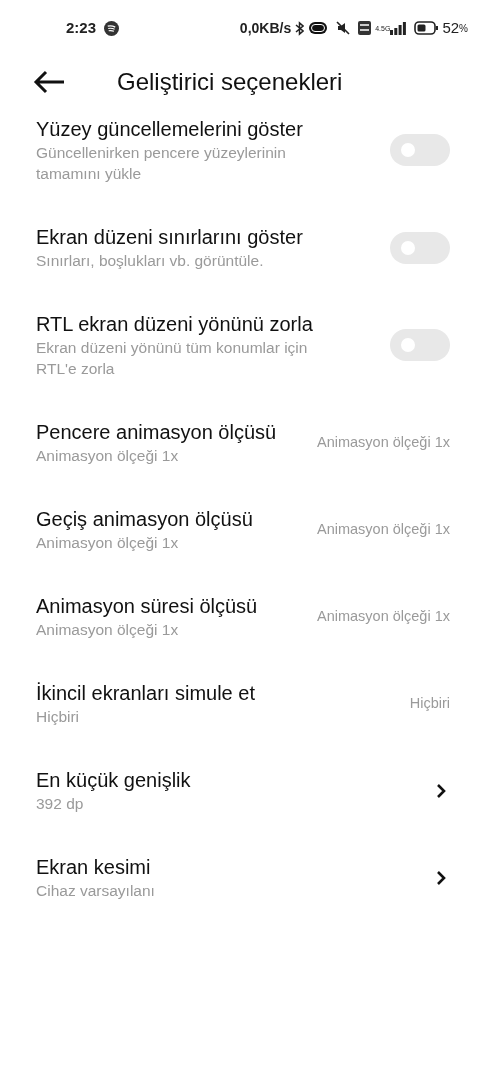 The width and height of the screenshot is (486, 1080). What do you see at coordinates (161, 163) in the screenshot?
I see `setting-description: Güncellenirken pencere yüzeylerinin tamamını yükle` at bounding box center [161, 163].